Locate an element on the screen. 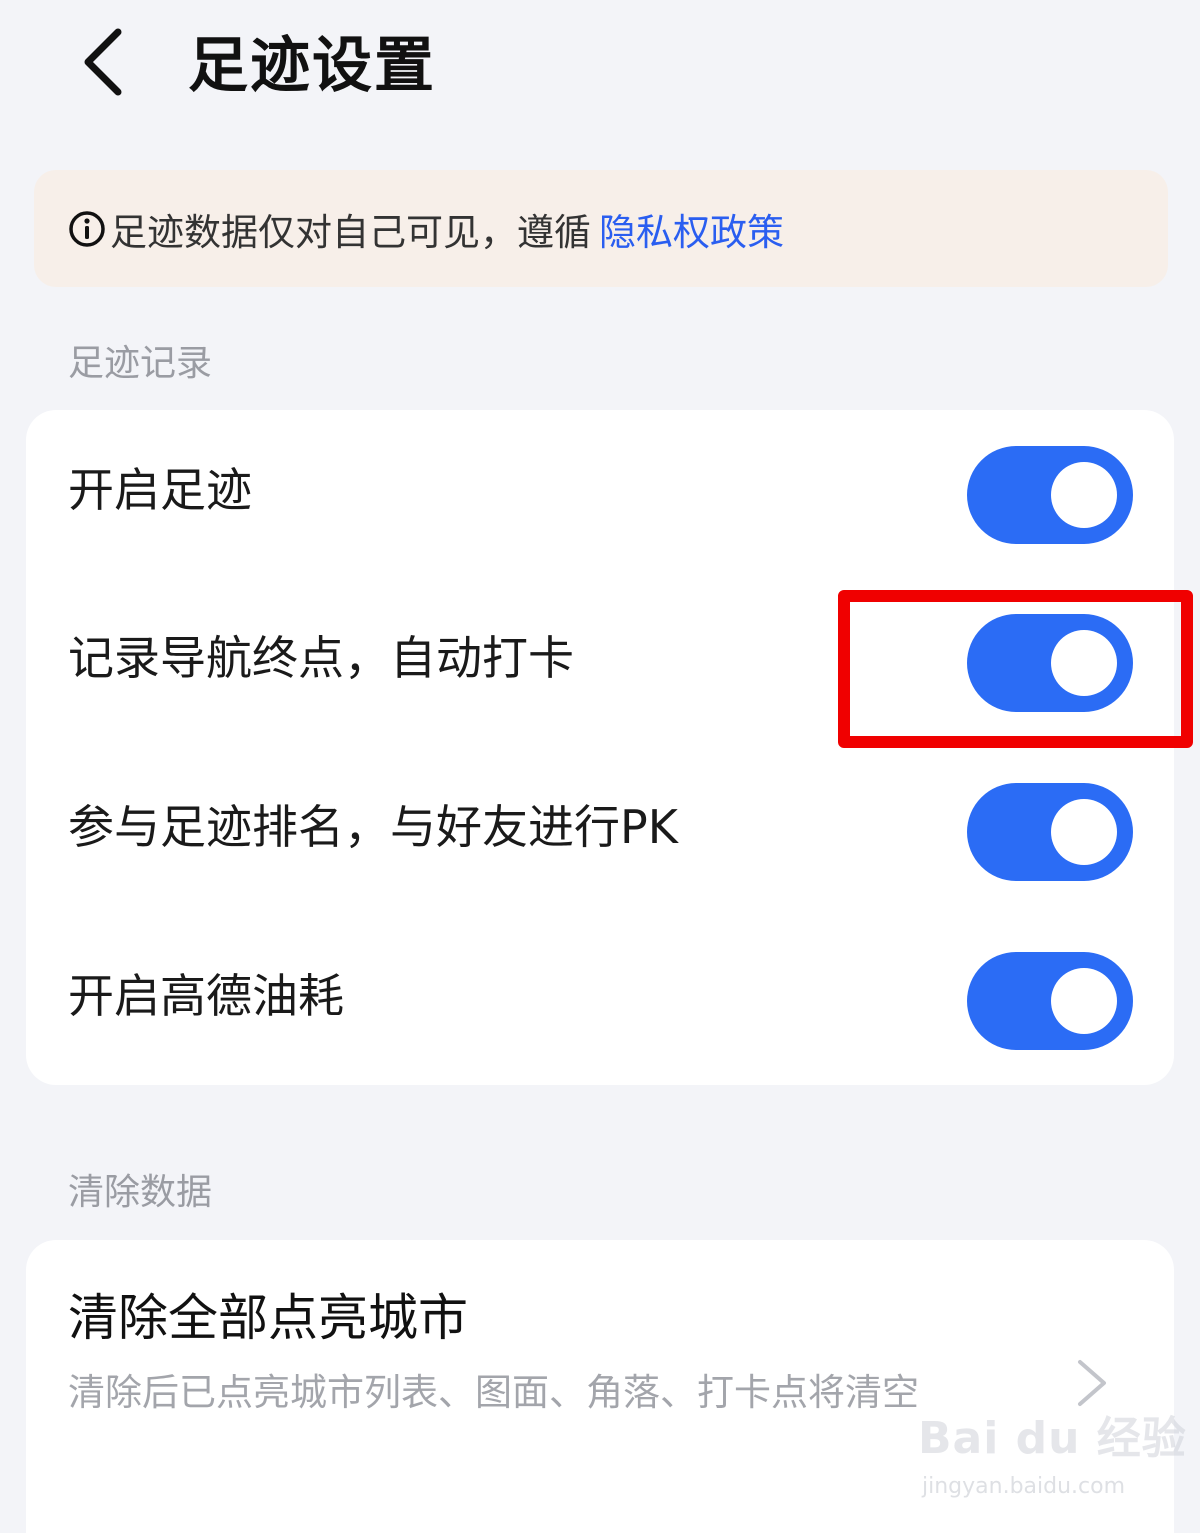  section-label-record: 足迹记录 is located at coordinates (140, 363).